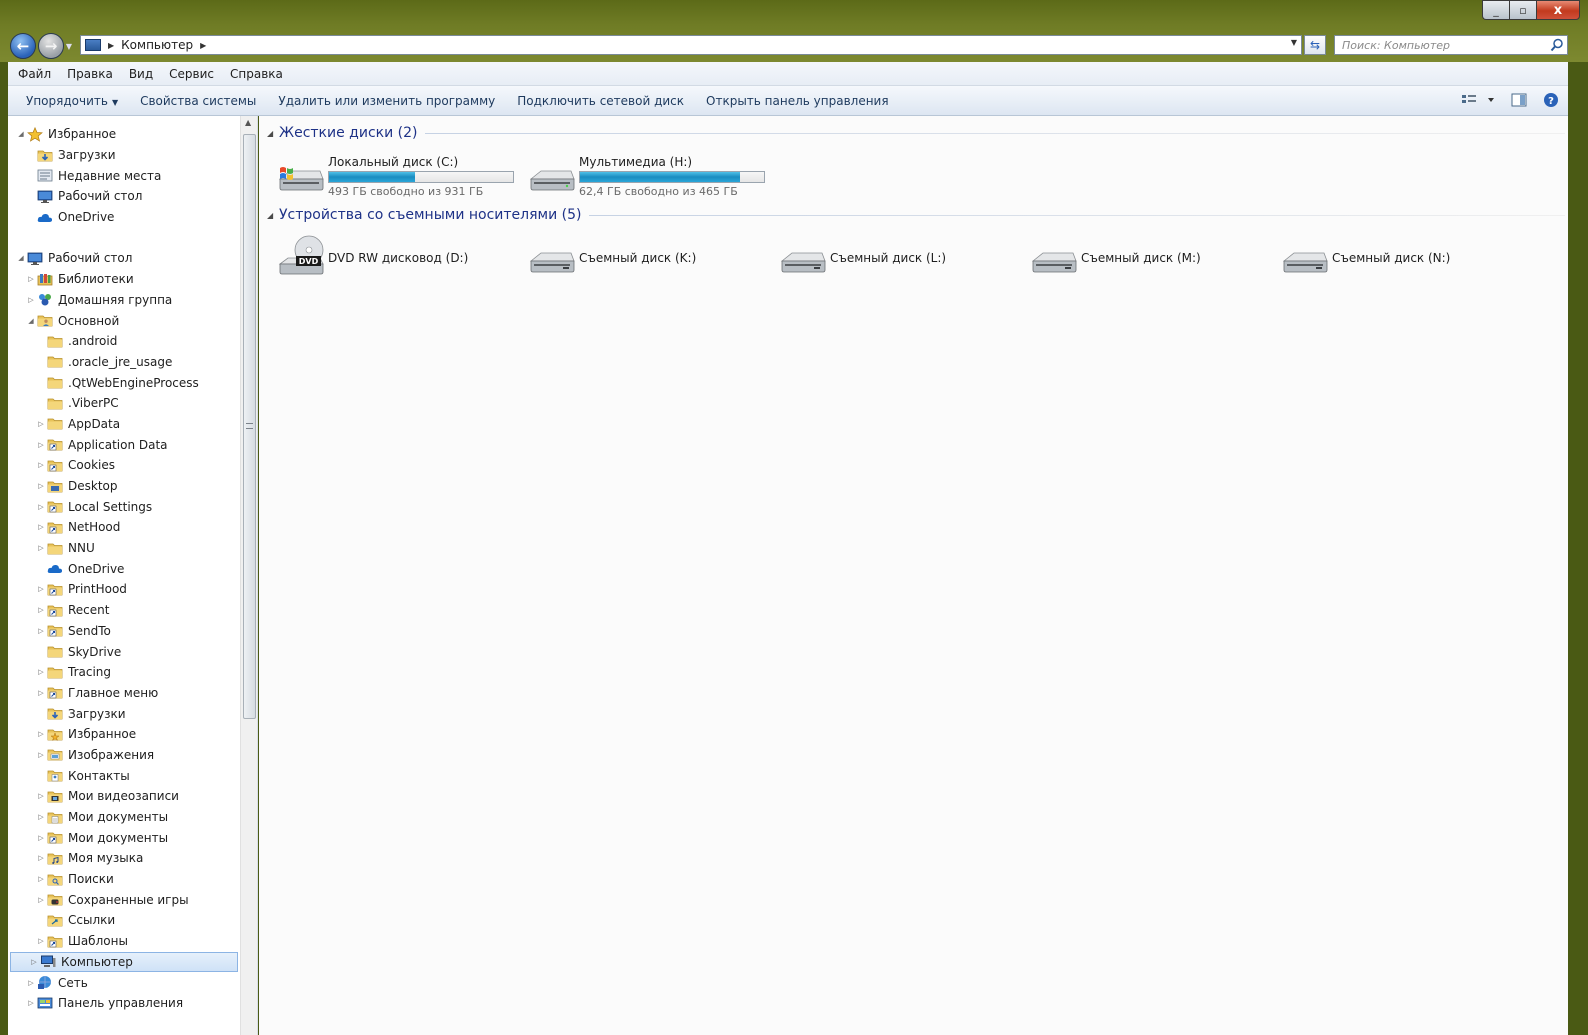 Image resolution: width=1588 pixels, height=1035 pixels. I want to click on scrollbar-thumb, so click(249, 426).